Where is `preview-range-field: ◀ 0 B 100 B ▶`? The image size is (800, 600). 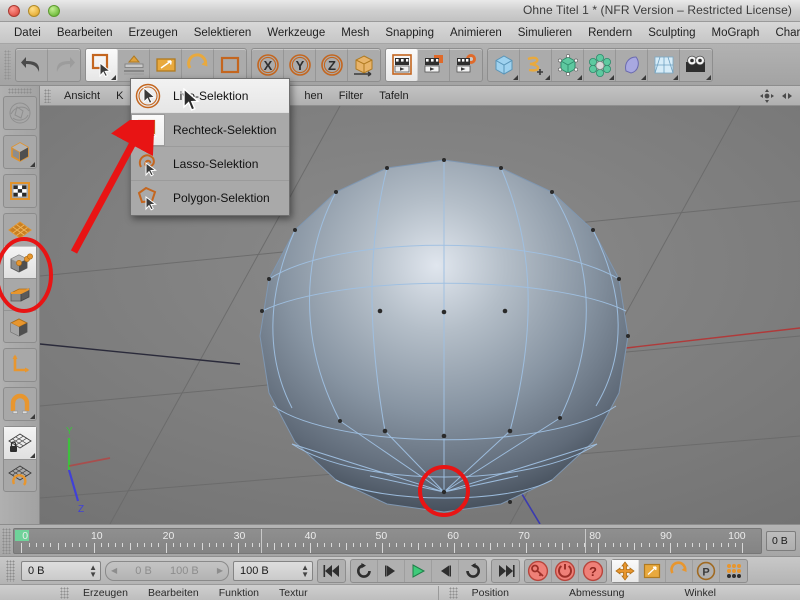 preview-range-field: ◀ 0 B 100 B ▶ is located at coordinates (167, 570).